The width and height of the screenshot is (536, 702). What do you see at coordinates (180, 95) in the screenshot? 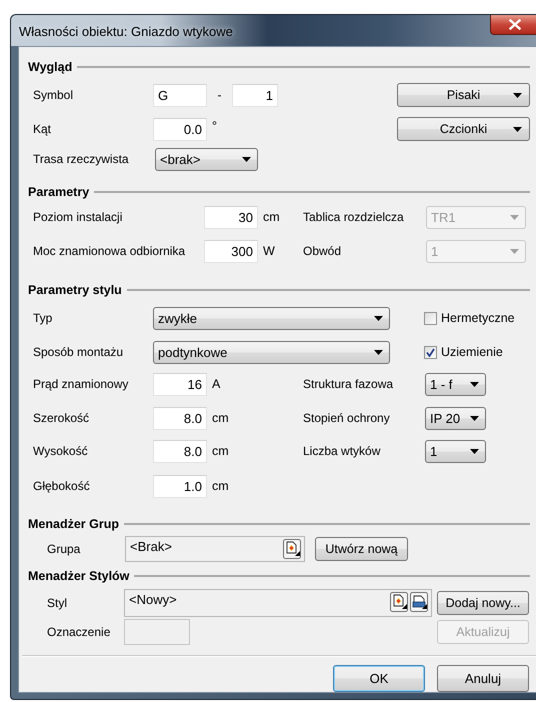
I see `symbol-field: G` at bounding box center [180, 95].